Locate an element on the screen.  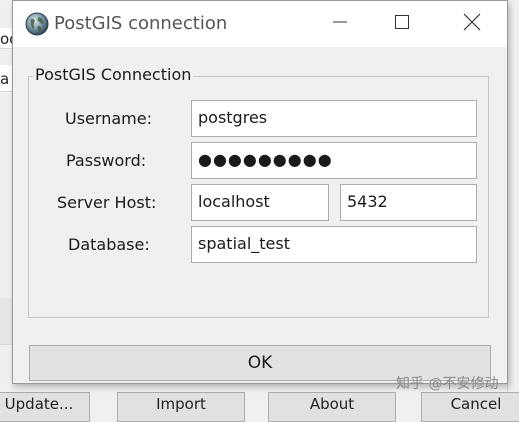
database-label: Database: is located at coordinates (109, 244).